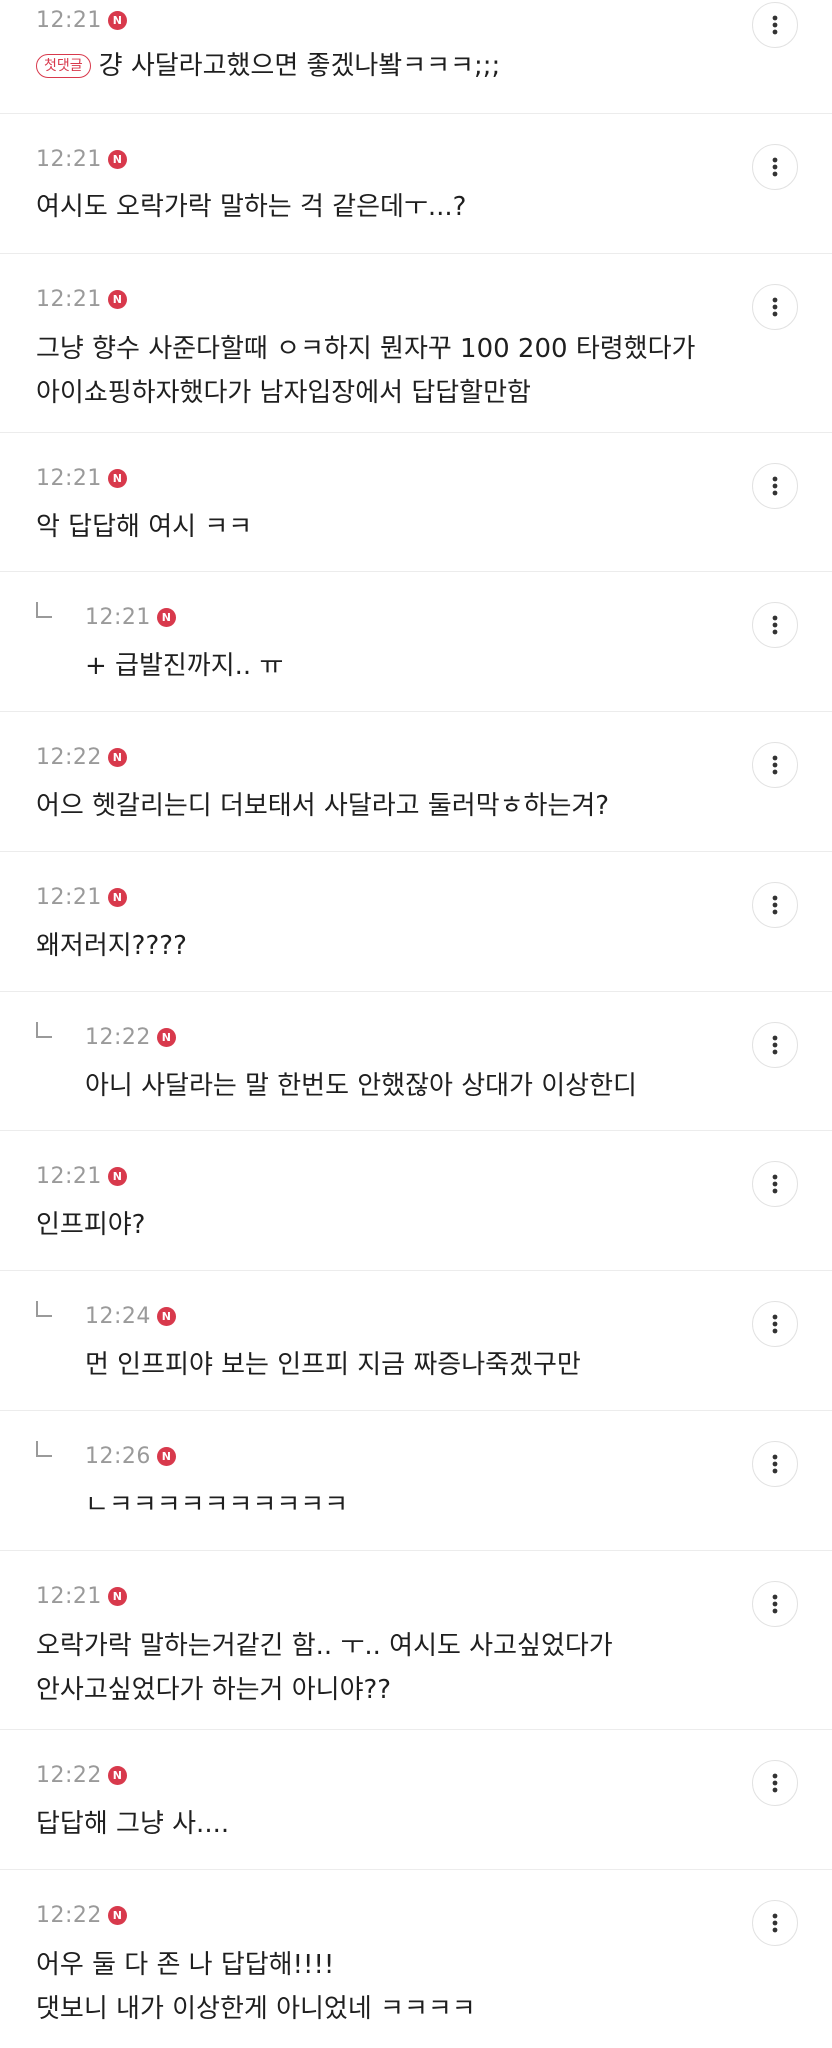 The image size is (832, 2048). Describe the element at coordinates (91, 1225) in the screenshot. I see `comment-text: 인프피야?` at that location.